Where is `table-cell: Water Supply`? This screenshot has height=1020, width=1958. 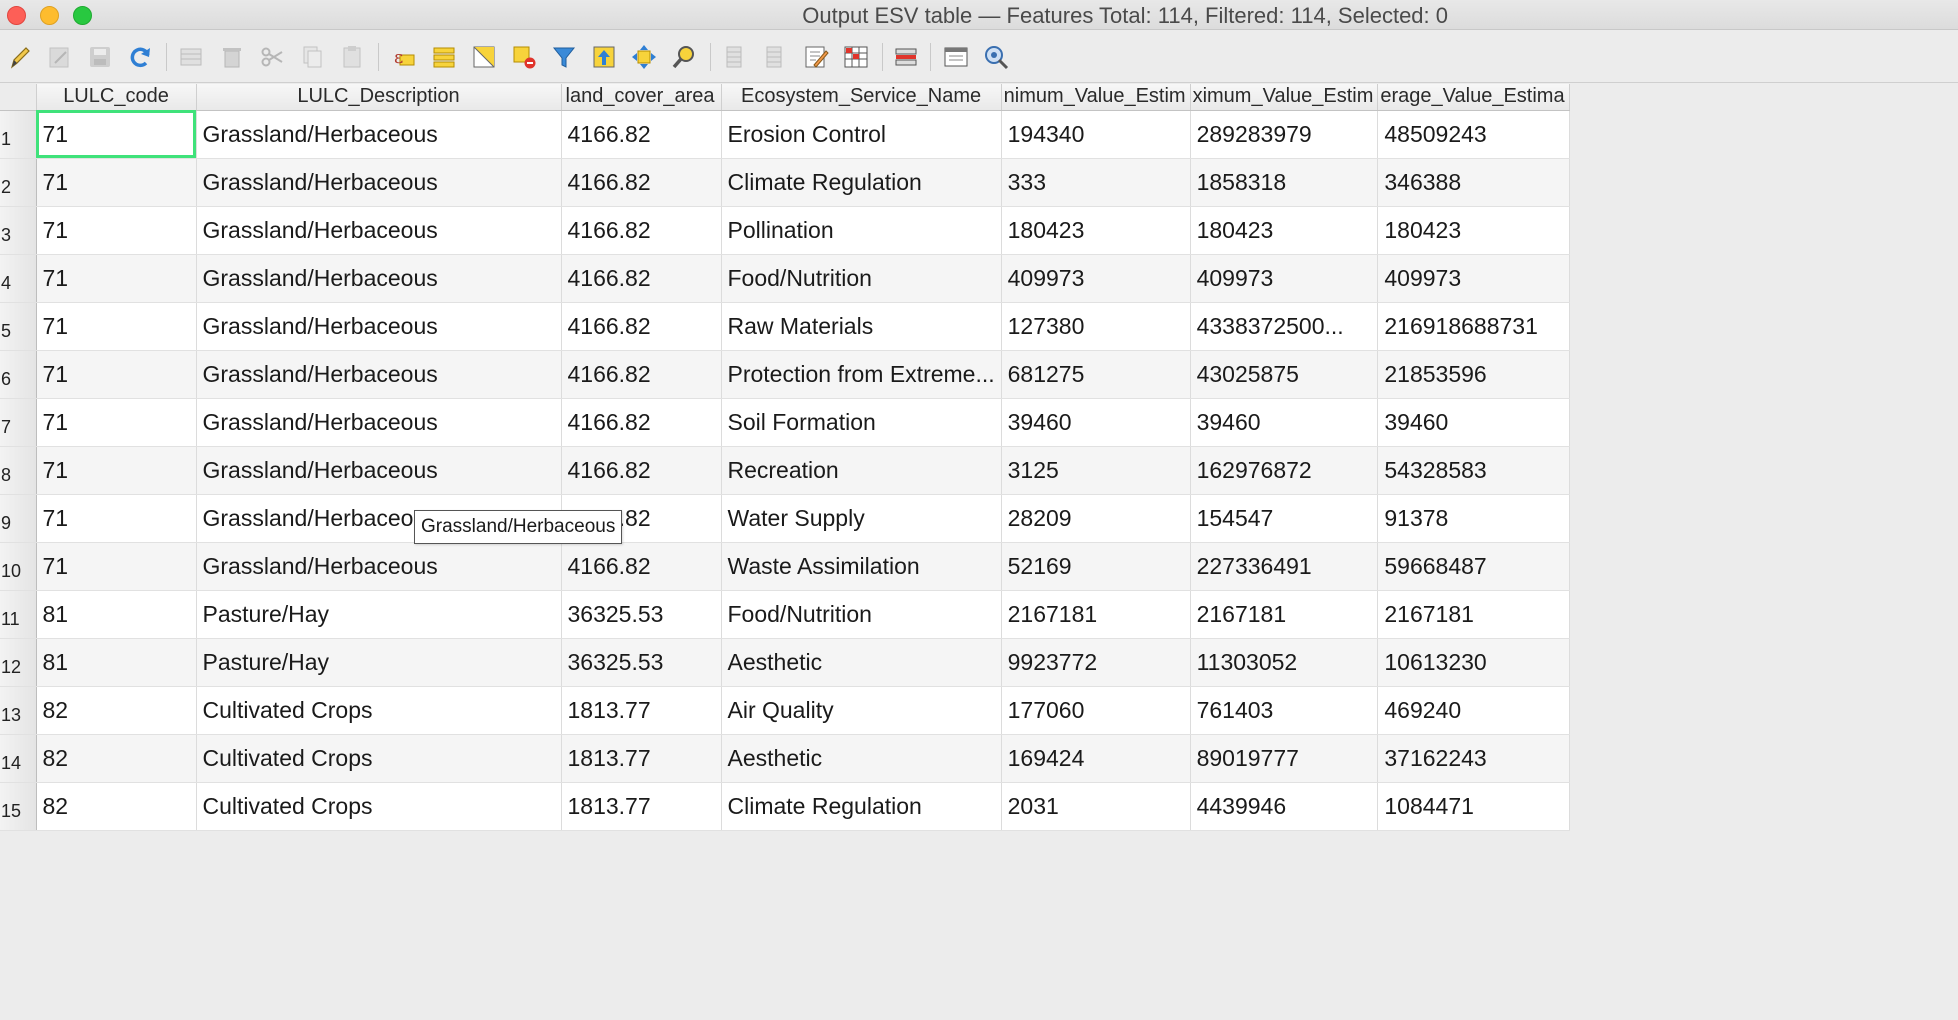
table-cell: Water Supply is located at coordinates (861, 518).